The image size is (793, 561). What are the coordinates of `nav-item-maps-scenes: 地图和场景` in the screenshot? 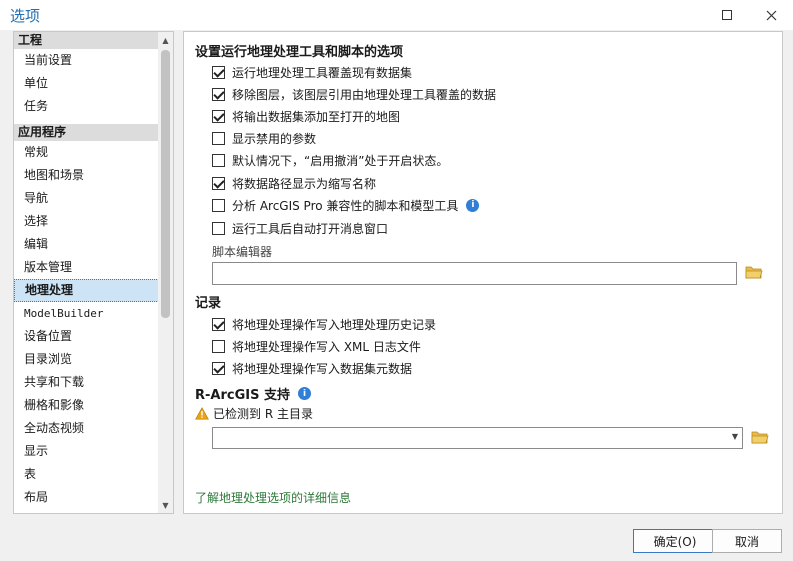 It's located at (86, 175).